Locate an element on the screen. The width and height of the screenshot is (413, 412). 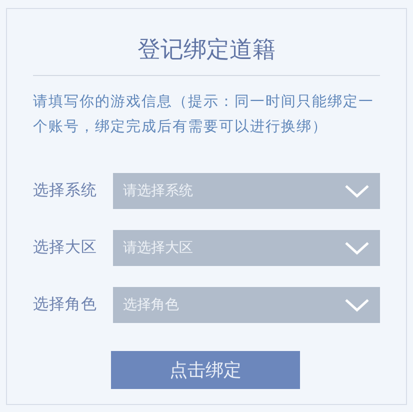
bind-button: 点击绑定 is located at coordinates (205, 370).